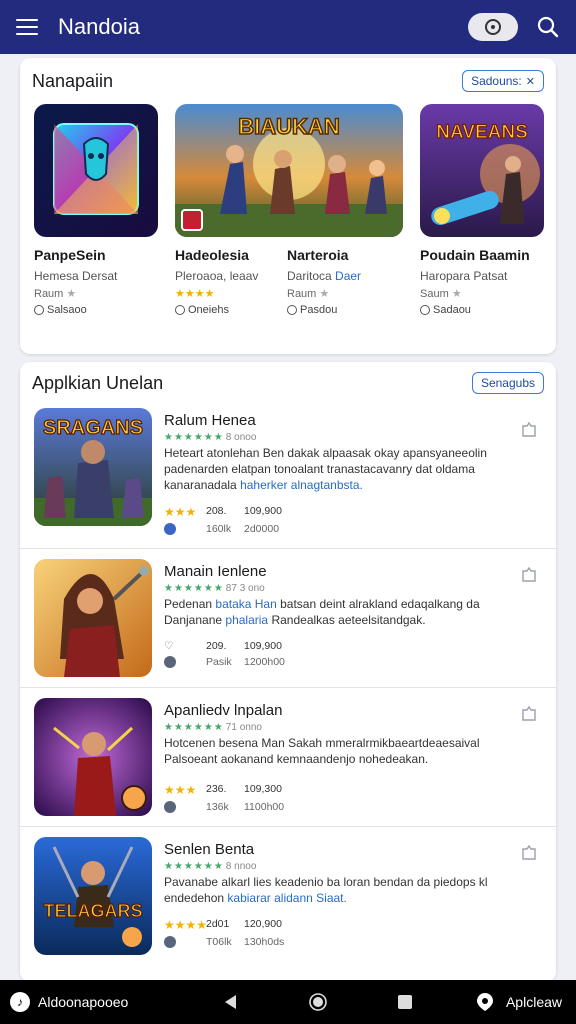  What do you see at coordinates (70, 255) in the screenshot?
I see `tile-title: PanpeSein` at bounding box center [70, 255].